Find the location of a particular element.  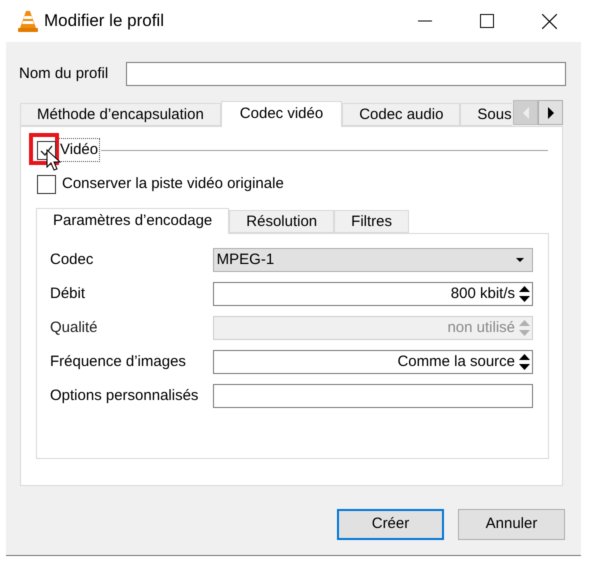

traffic-cone-icon is located at coordinates (28, 21).